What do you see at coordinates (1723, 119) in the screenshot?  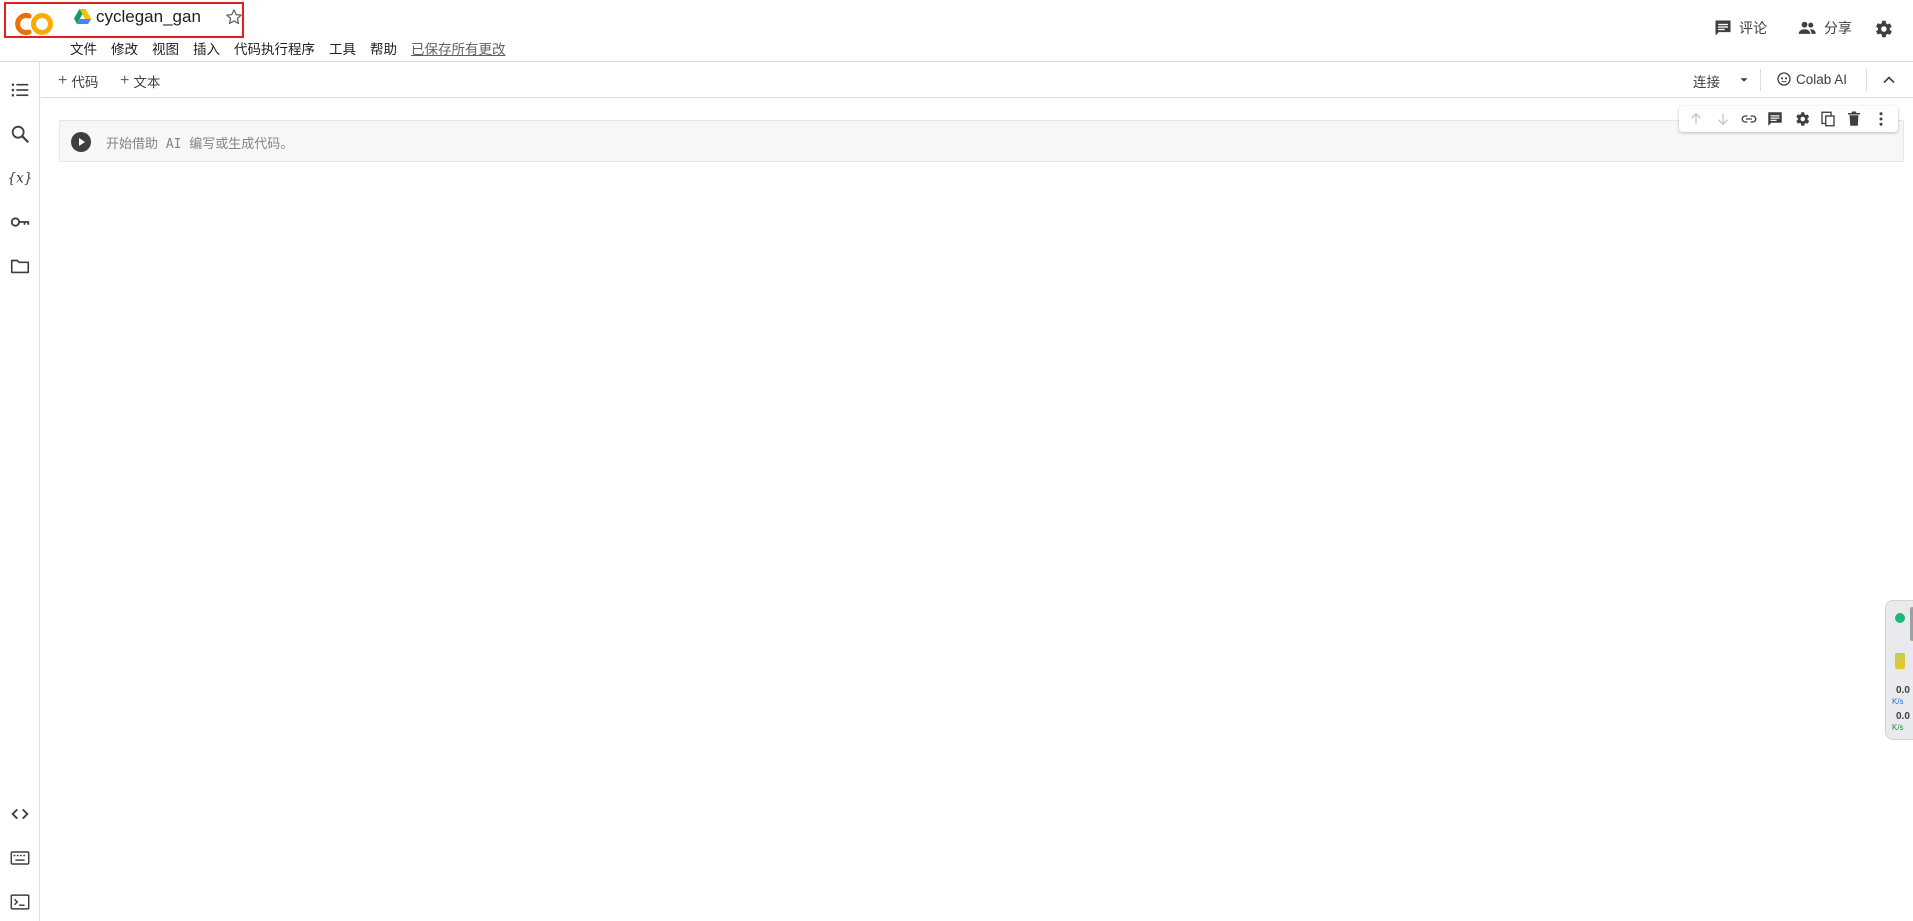 I see `move-cell-down-icon` at bounding box center [1723, 119].